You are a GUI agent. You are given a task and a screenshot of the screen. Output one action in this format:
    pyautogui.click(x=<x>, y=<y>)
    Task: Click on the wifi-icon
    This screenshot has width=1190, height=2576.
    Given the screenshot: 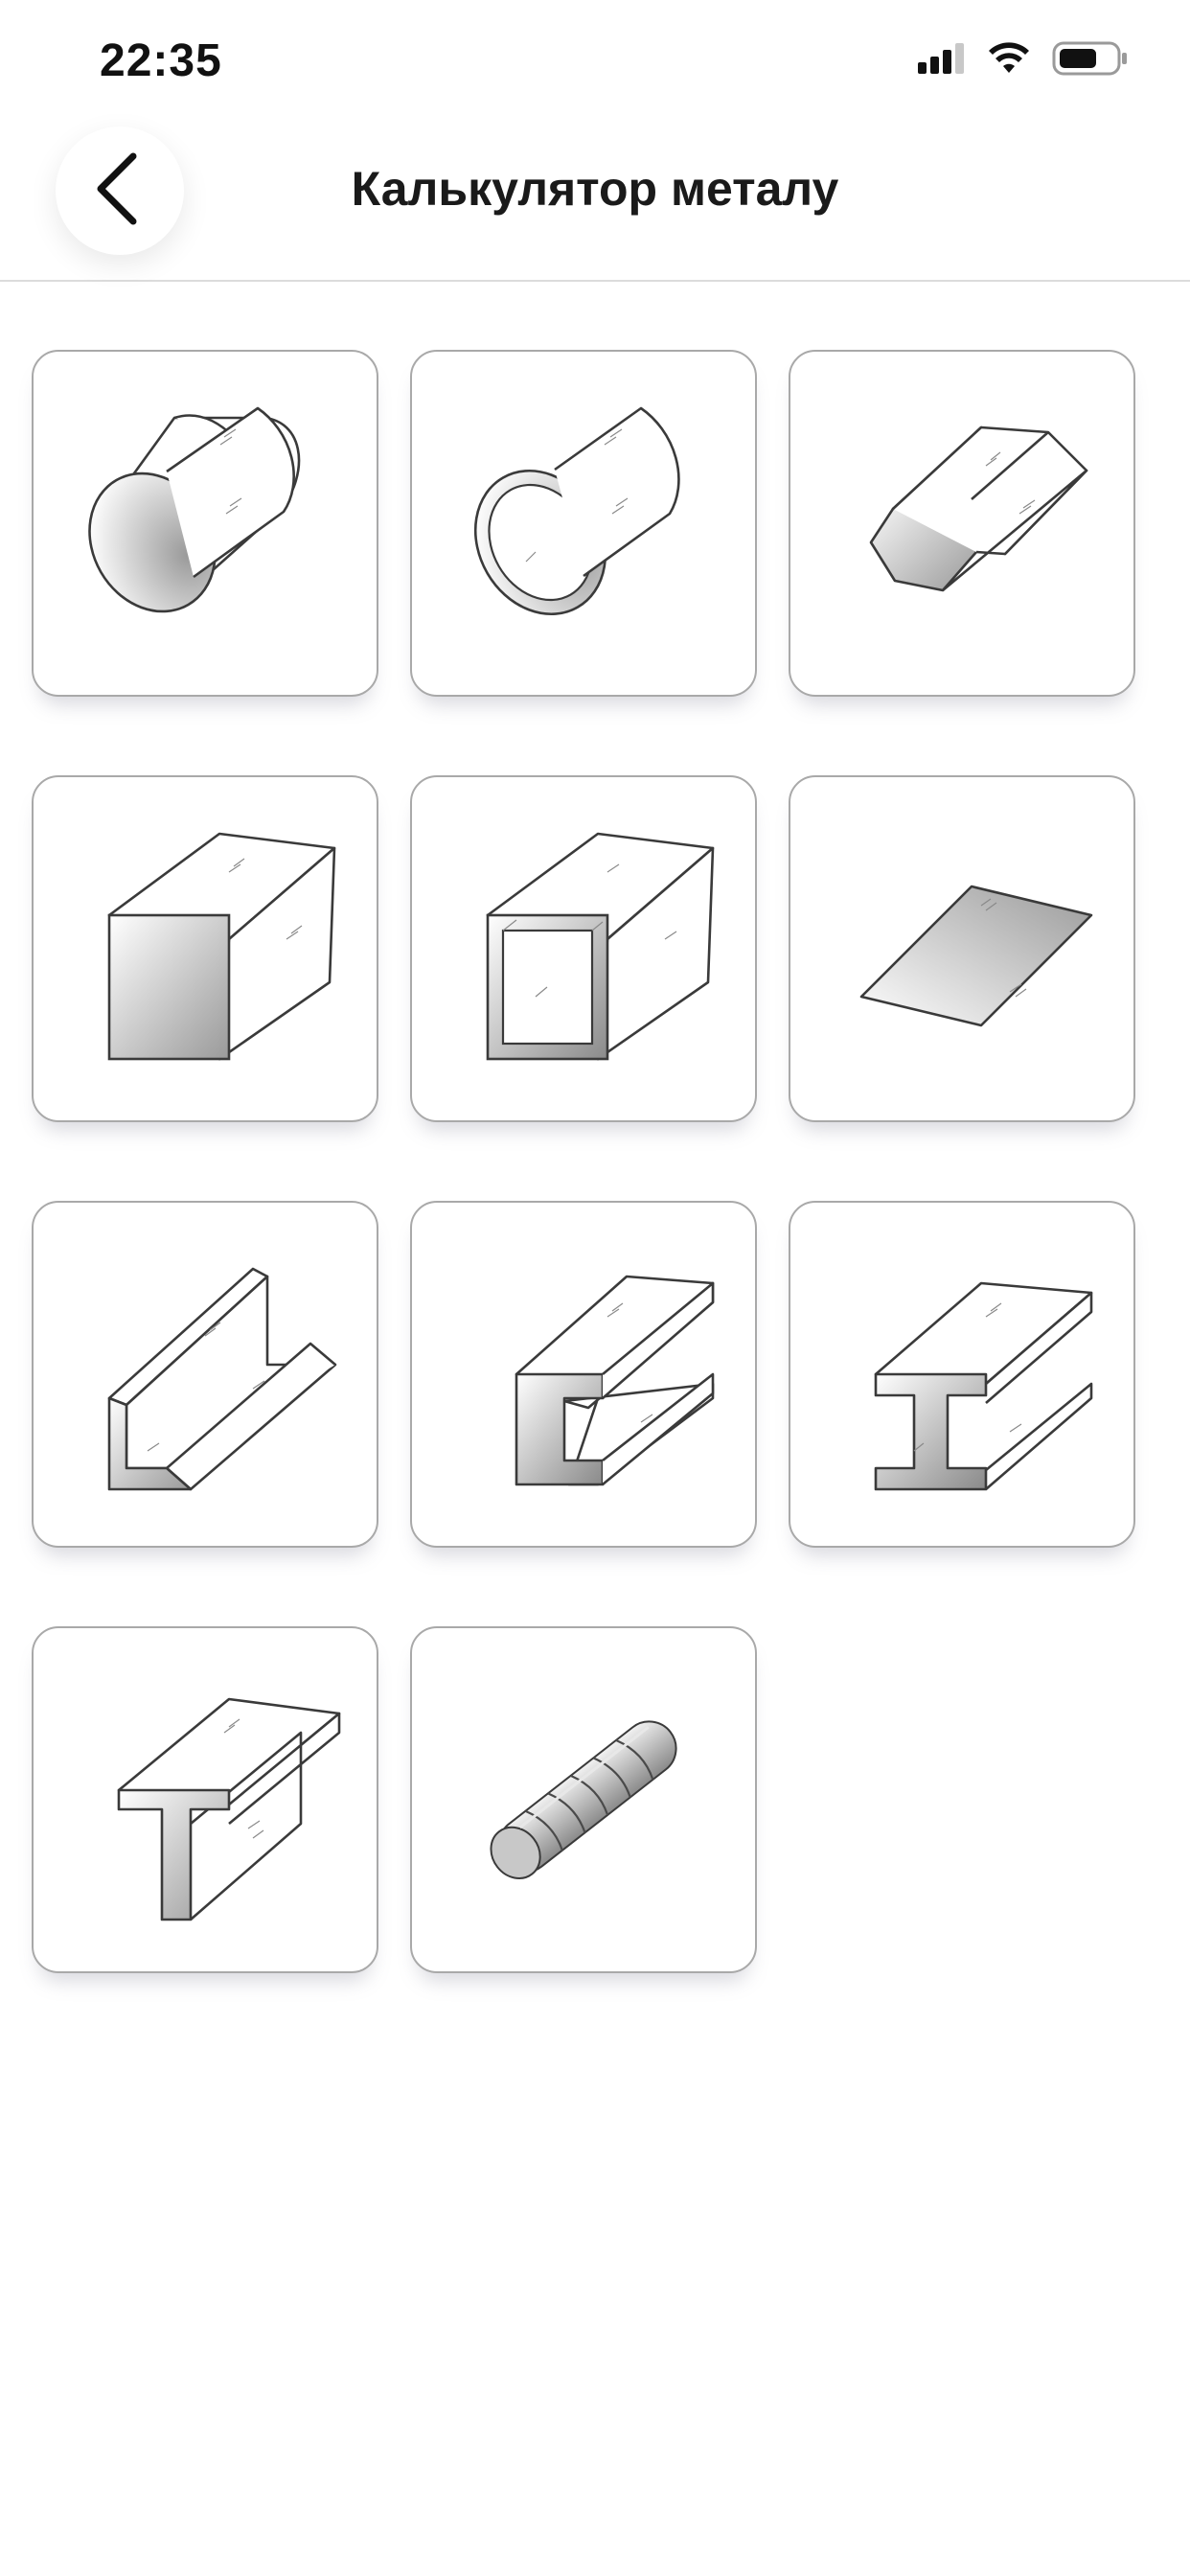 What is the action you would take?
    pyautogui.click(x=1009, y=60)
    